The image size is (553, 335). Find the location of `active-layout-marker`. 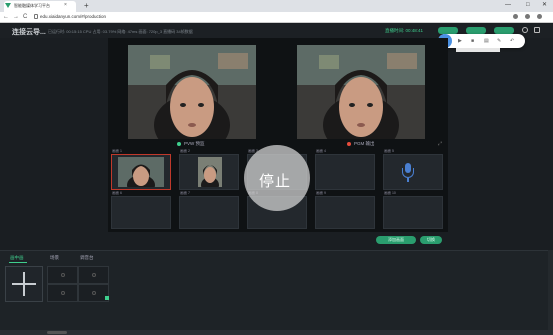

active-layout-marker is located at coordinates (107, 298).